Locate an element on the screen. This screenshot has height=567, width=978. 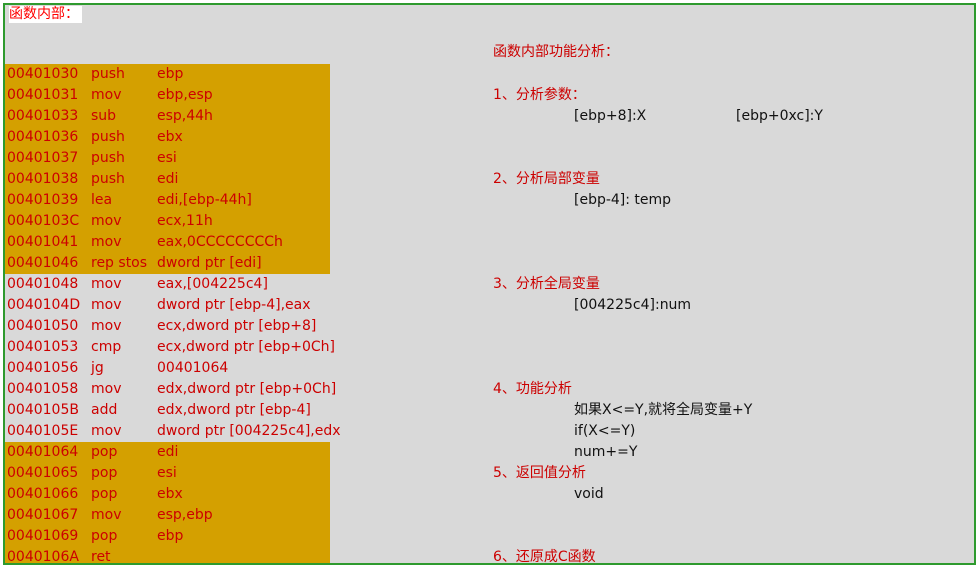
global-num: [004225c4]:num is located at coordinates (633, 305).